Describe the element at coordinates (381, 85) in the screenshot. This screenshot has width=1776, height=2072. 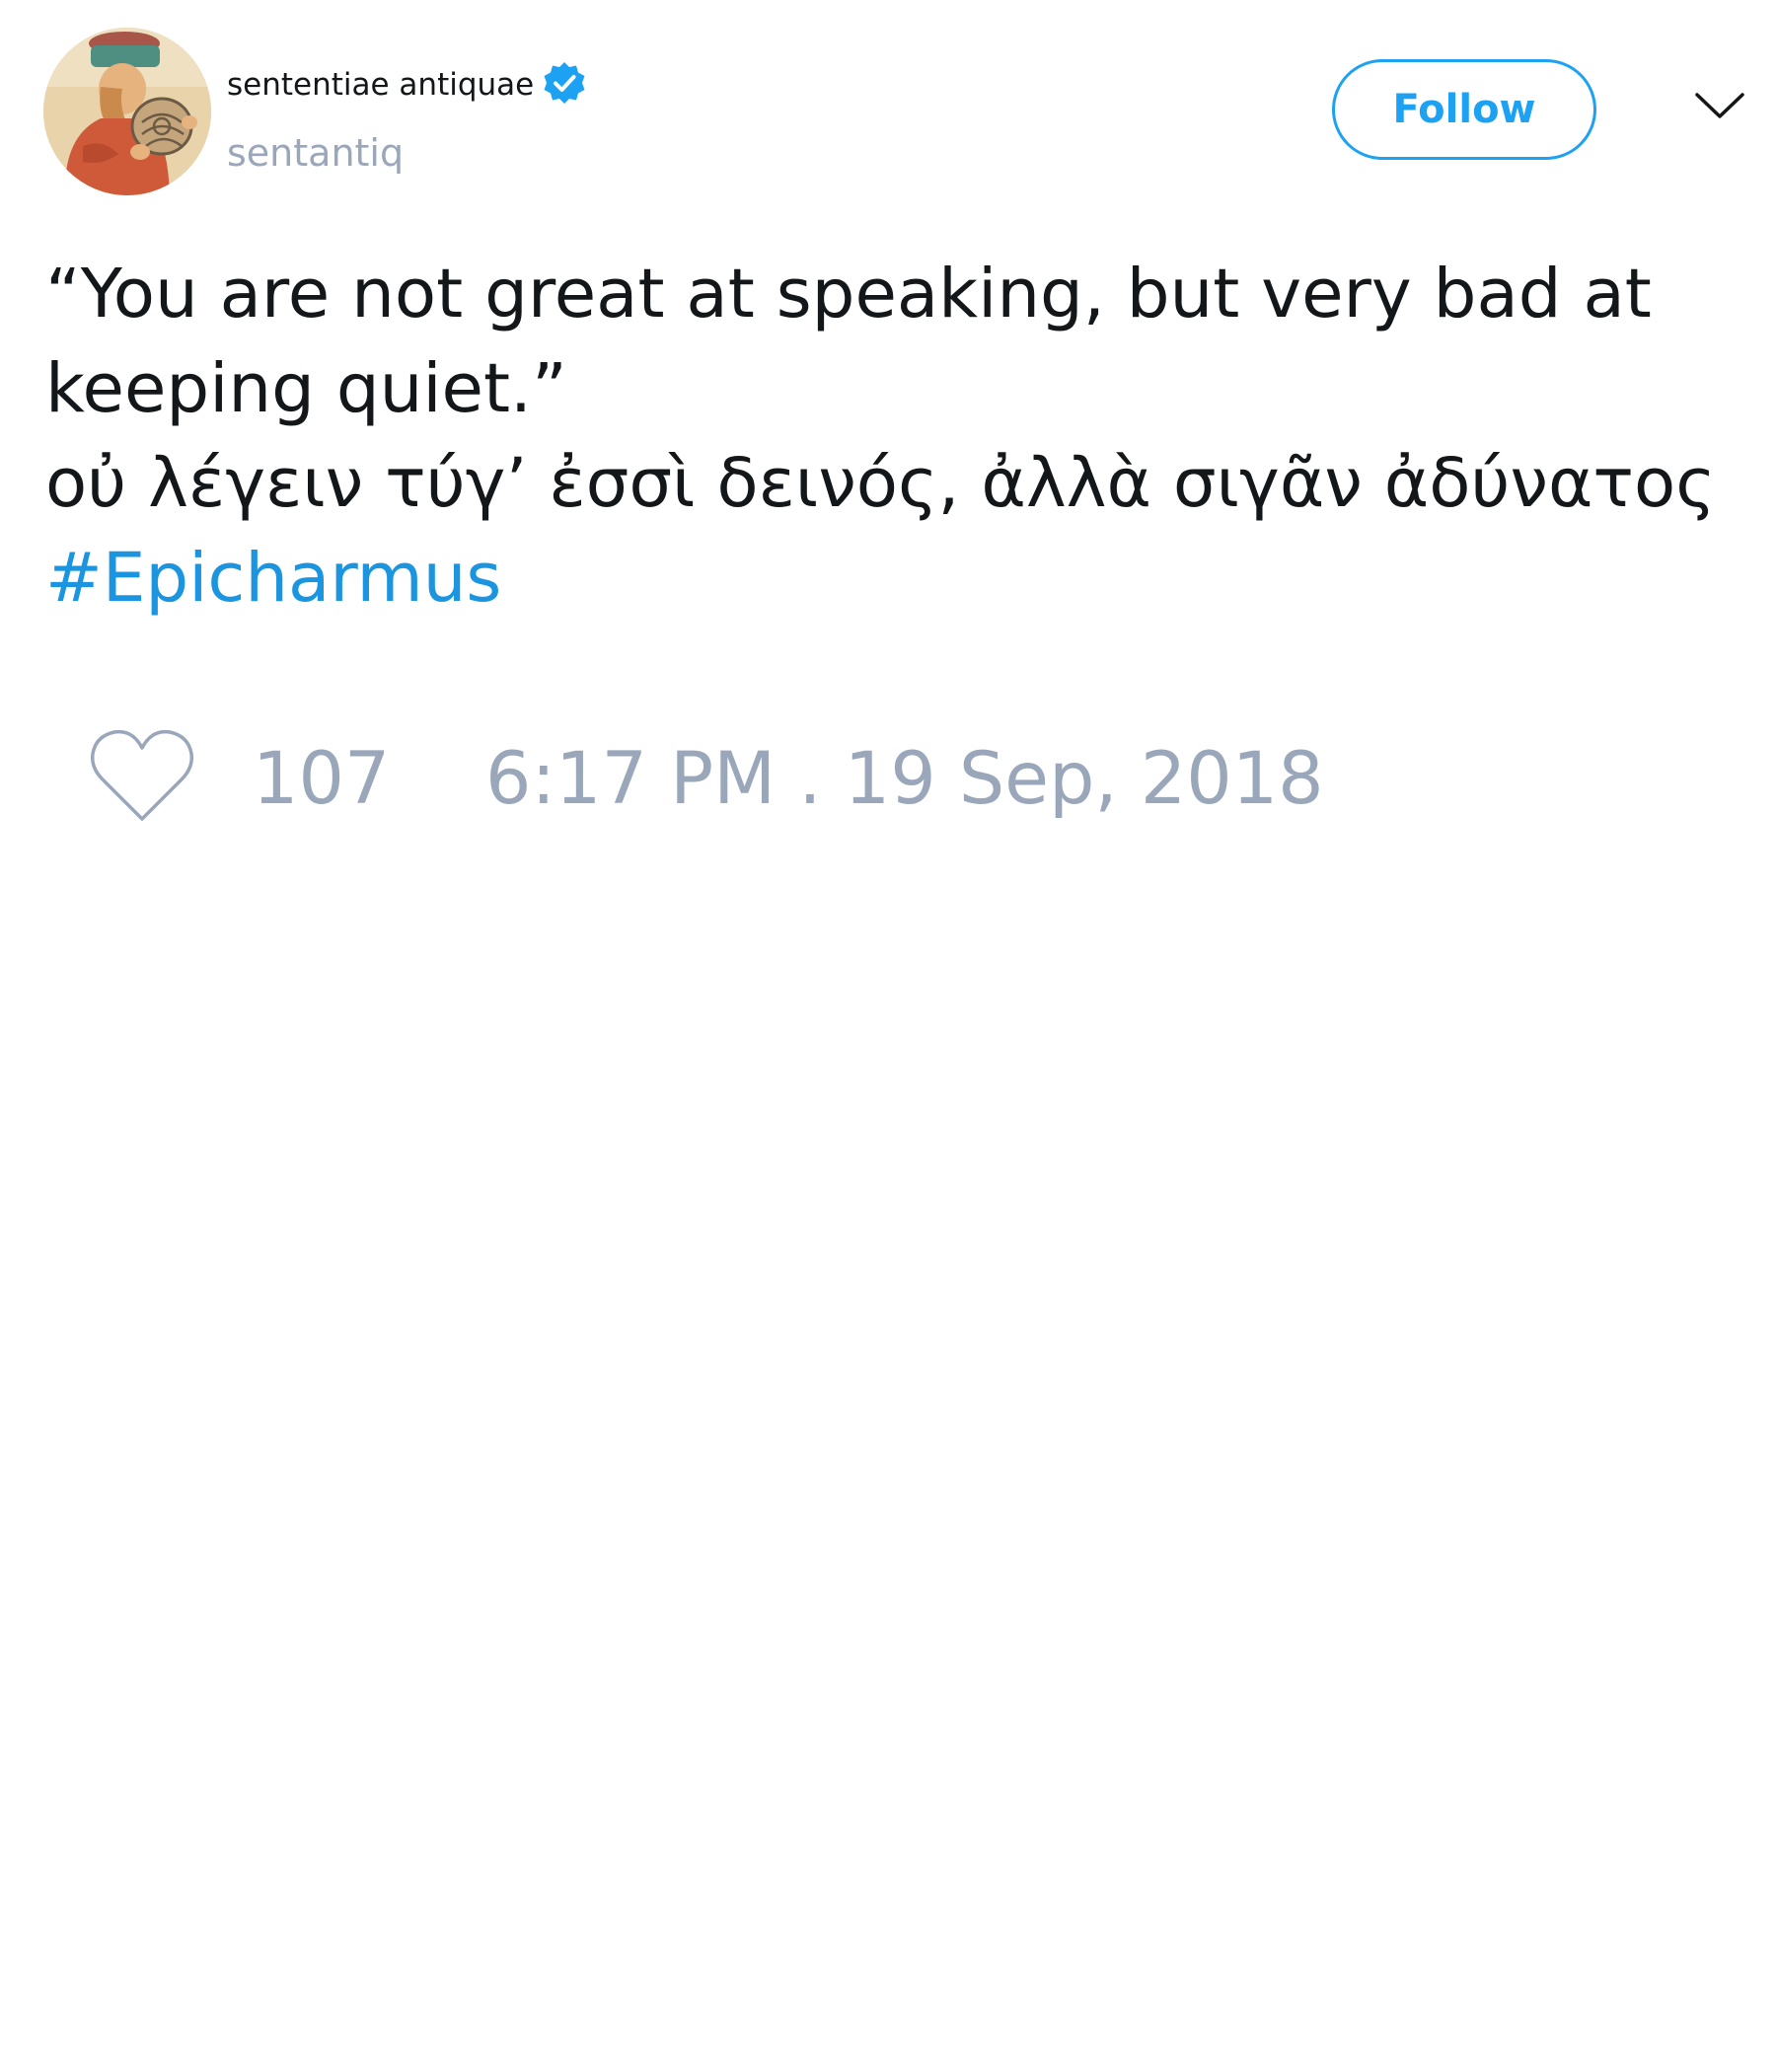
I see `display-name: sententiae antiquae` at that location.